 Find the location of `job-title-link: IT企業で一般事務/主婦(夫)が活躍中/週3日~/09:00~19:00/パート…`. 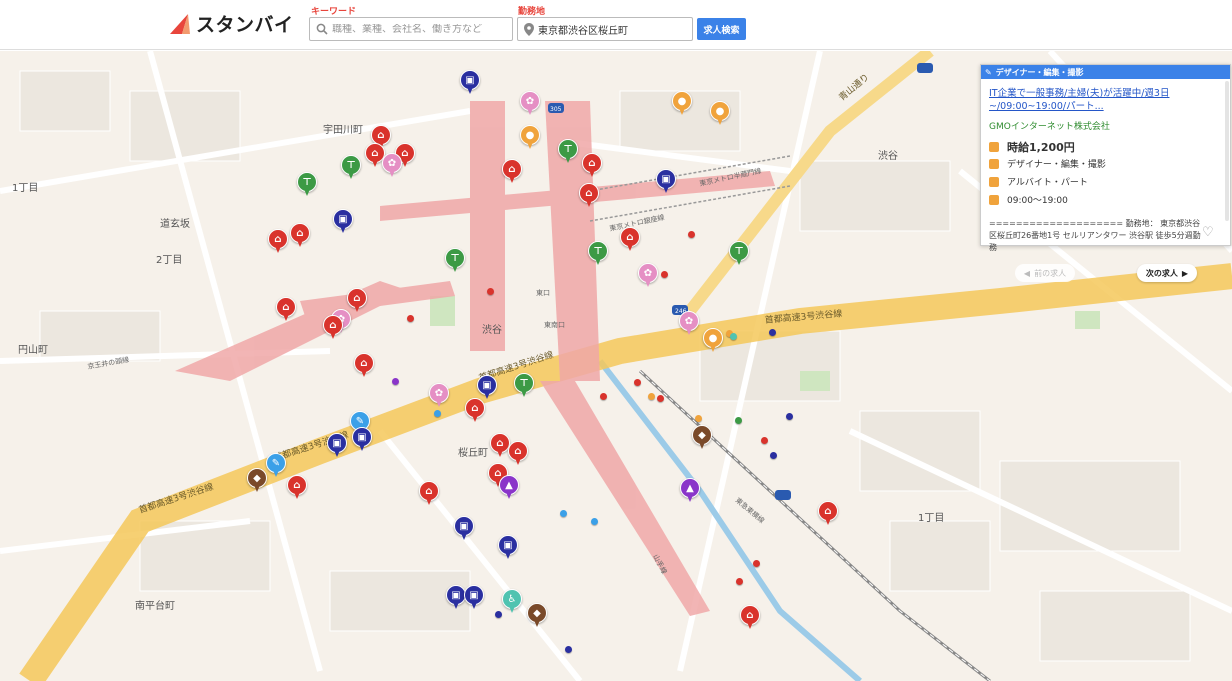

job-title-link: IT企業で一般事務/主婦(夫)が活躍中/週3日~/09:00~19:00/パート… is located at coordinates (1094, 100).